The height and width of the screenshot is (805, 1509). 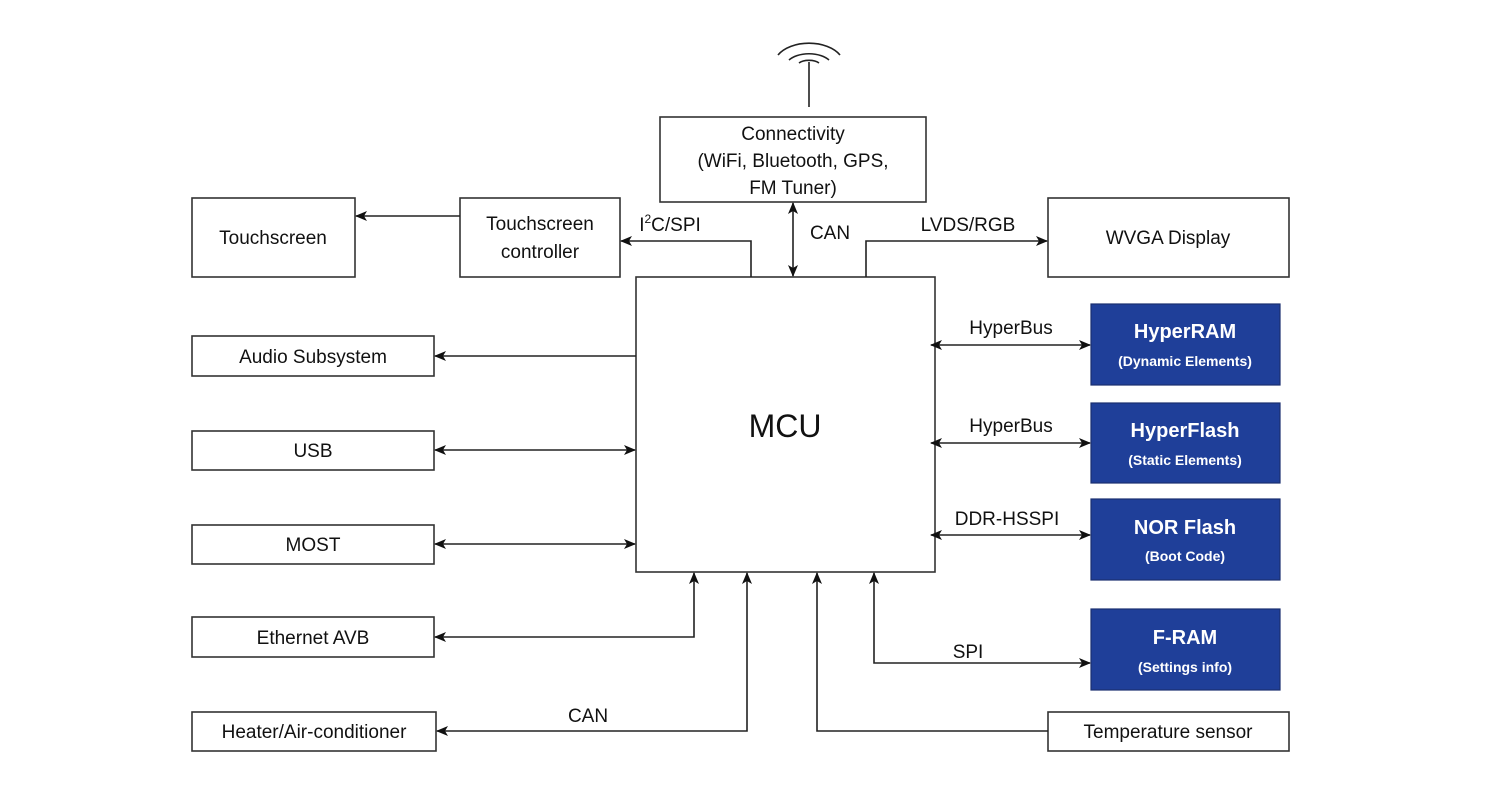 I want to click on wvga-display-block: WVGA Display, so click(x=1168, y=237).